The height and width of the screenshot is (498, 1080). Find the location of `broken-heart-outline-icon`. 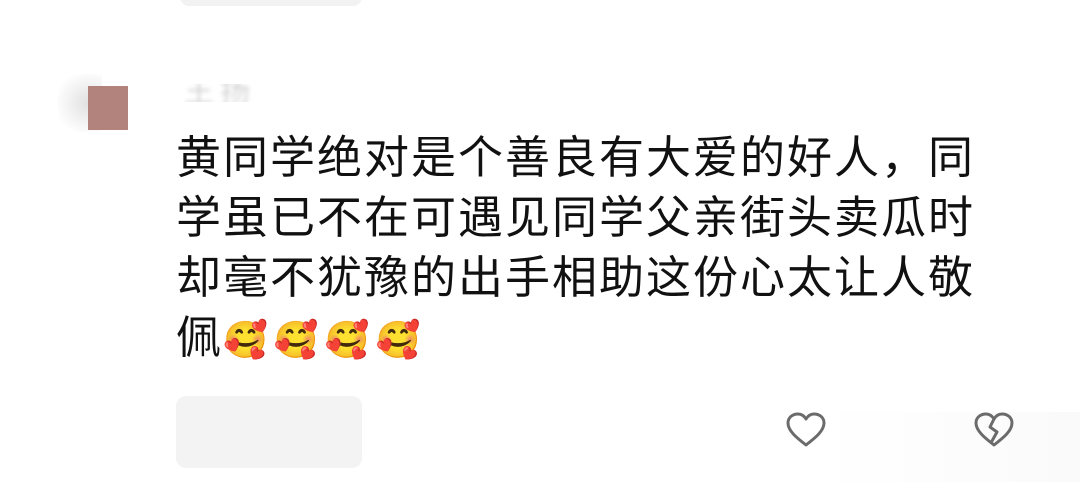

broken-heart-outline-icon is located at coordinates (994, 429).